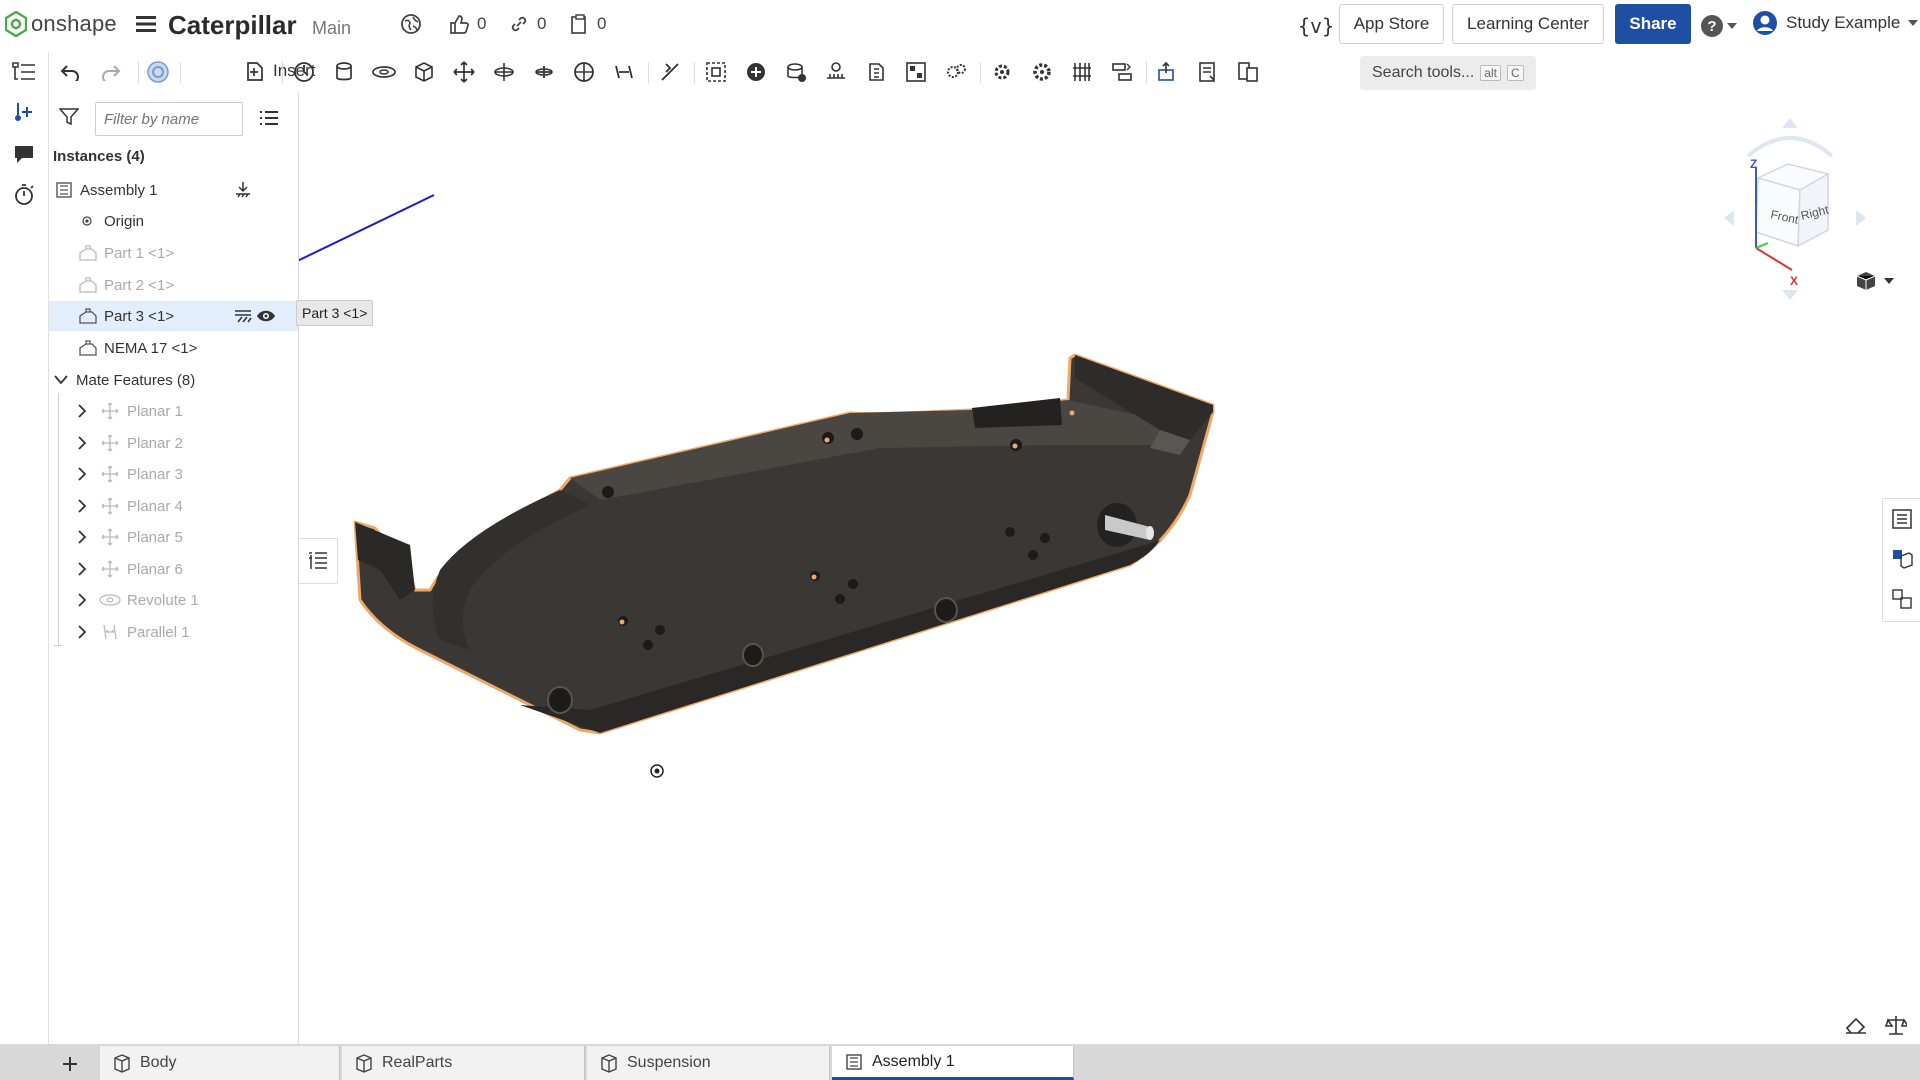  Describe the element at coordinates (384, 72) in the screenshot. I see `revolute-mate-icon` at that location.